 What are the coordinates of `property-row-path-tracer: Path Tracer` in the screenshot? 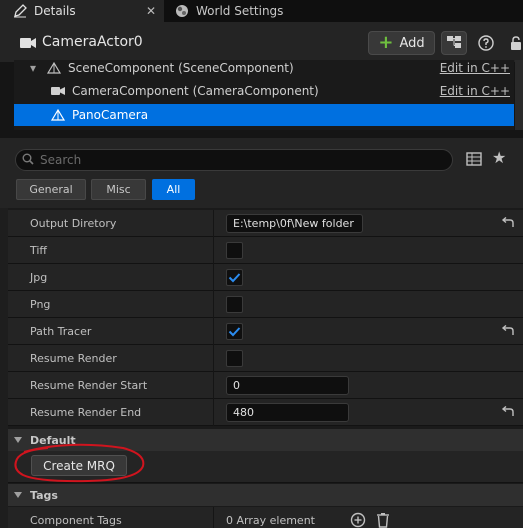 It's located at (265, 331).